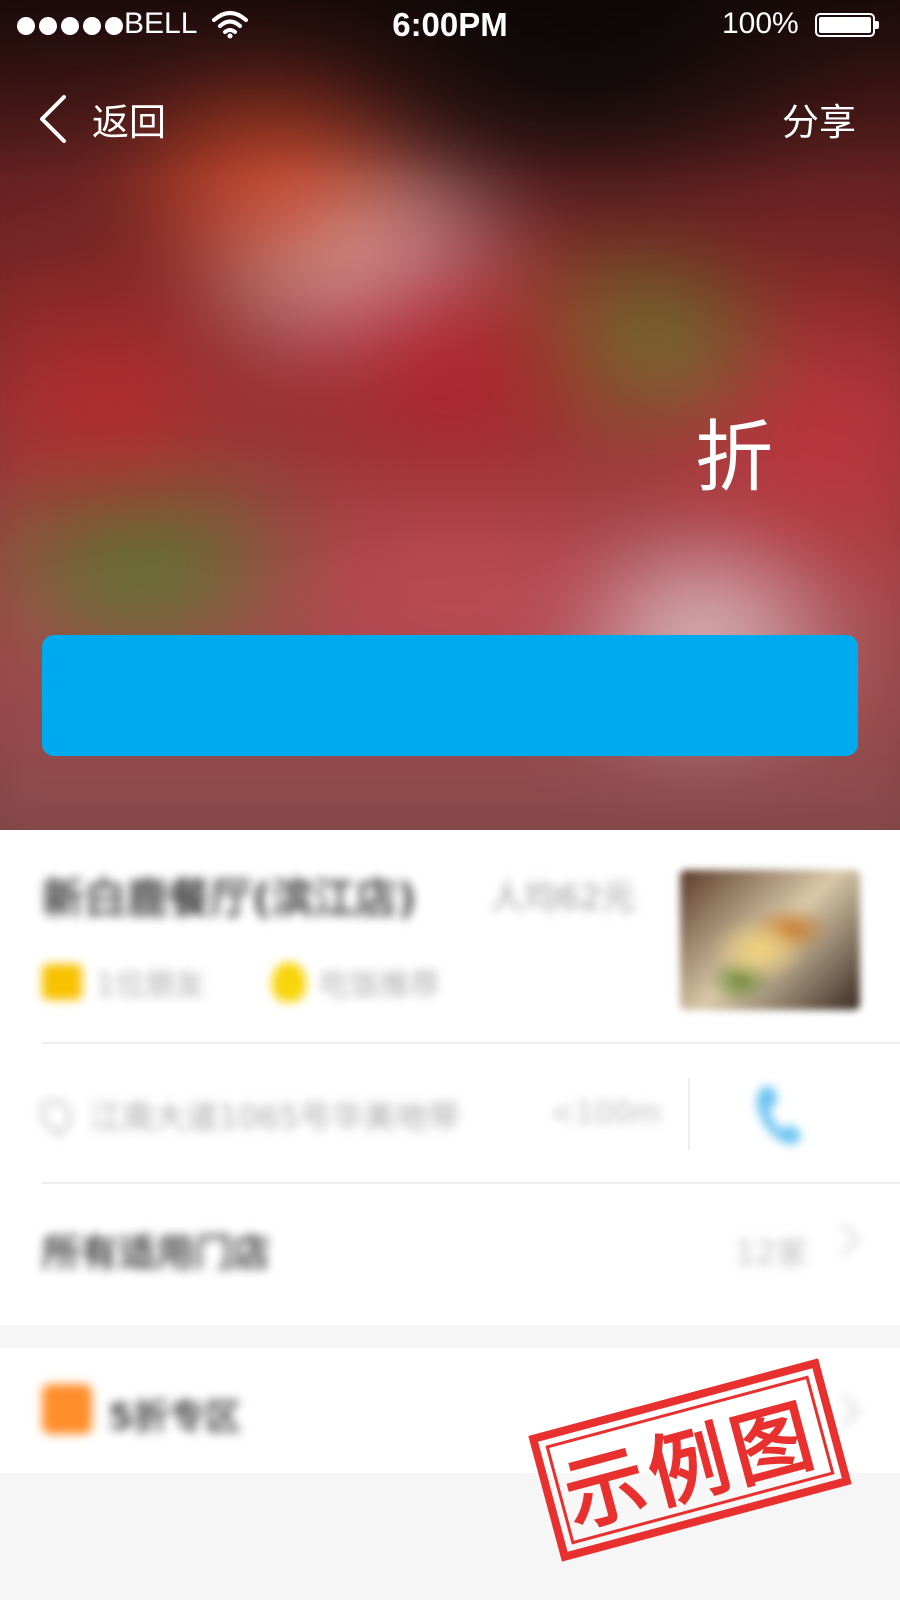  Describe the element at coordinates (151, 985) in the screenshot. I see `recommend-text: 1位朋友` at that location.